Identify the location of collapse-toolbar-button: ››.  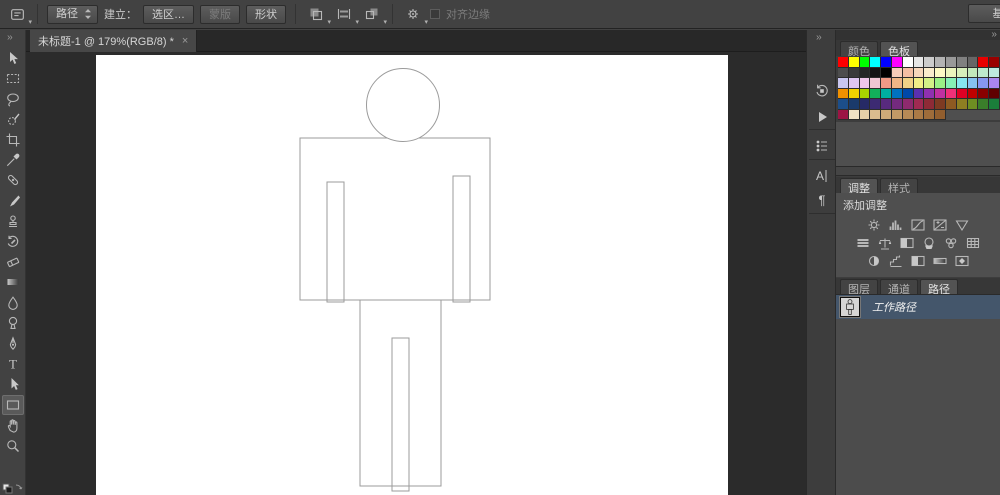
(10, 37).